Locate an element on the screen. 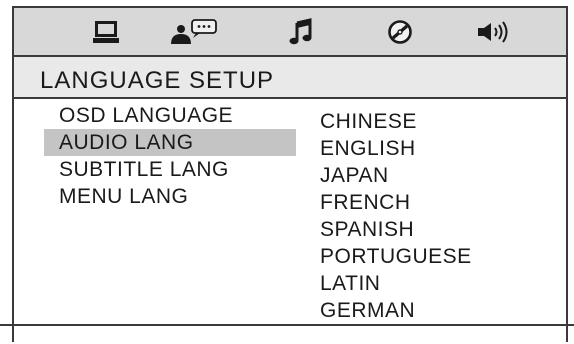  option-japan: JAPAN is located at coordinates (435, 175).